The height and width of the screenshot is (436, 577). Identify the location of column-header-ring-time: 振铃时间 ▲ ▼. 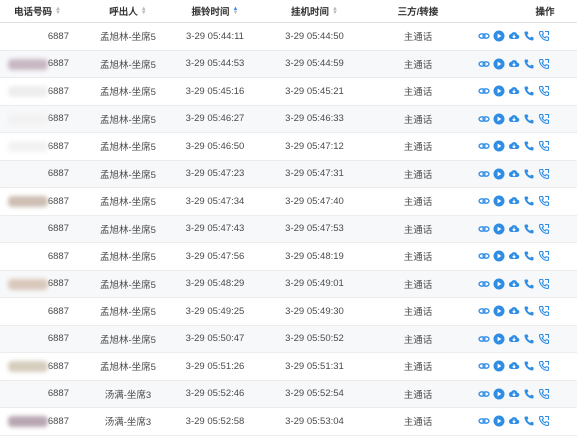
(215, 11).